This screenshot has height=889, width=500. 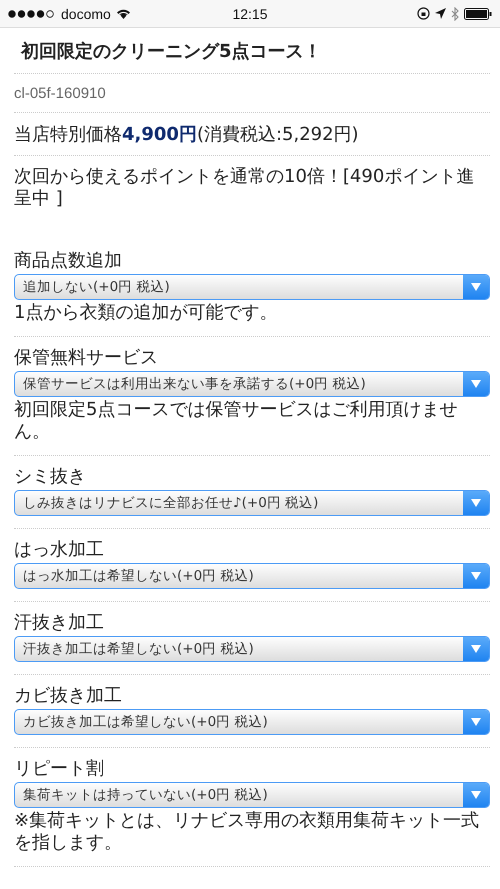 I want to click on option-label: カビ抜き加工, so click(x=68, y=696).